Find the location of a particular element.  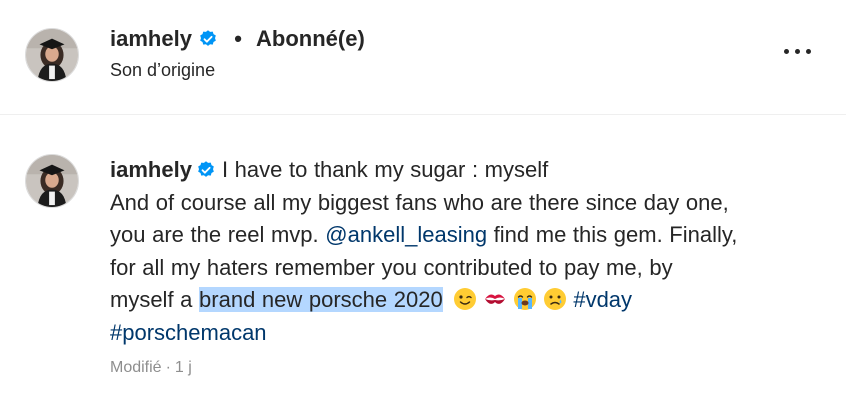

avatar is located at coordinates (52, 55).